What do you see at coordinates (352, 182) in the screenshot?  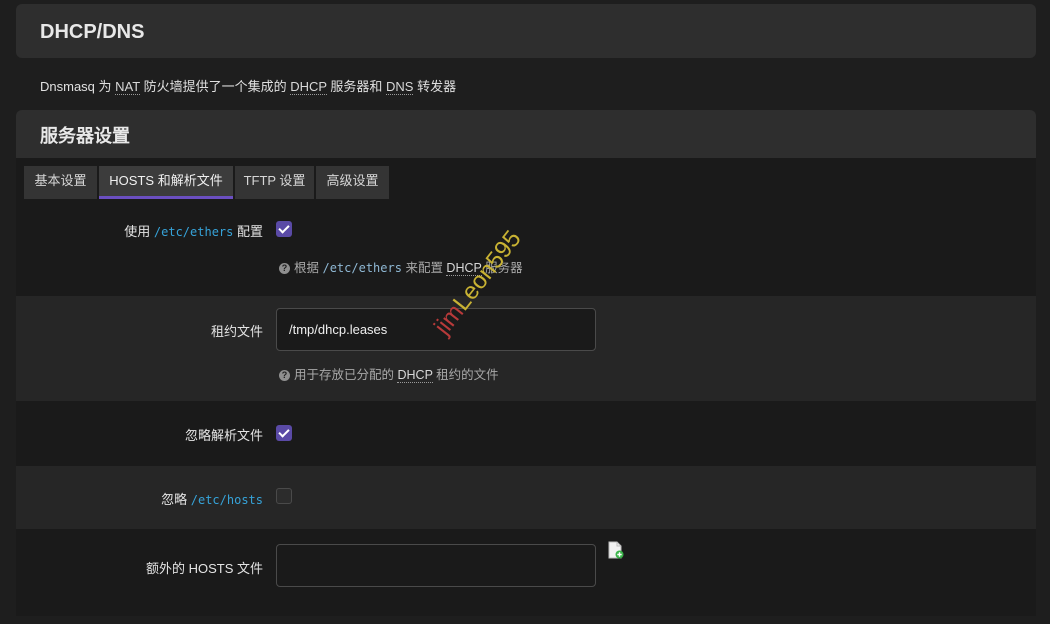 I see `tab-advanced-settings: 高级设置` at bounding box center [352, 182].